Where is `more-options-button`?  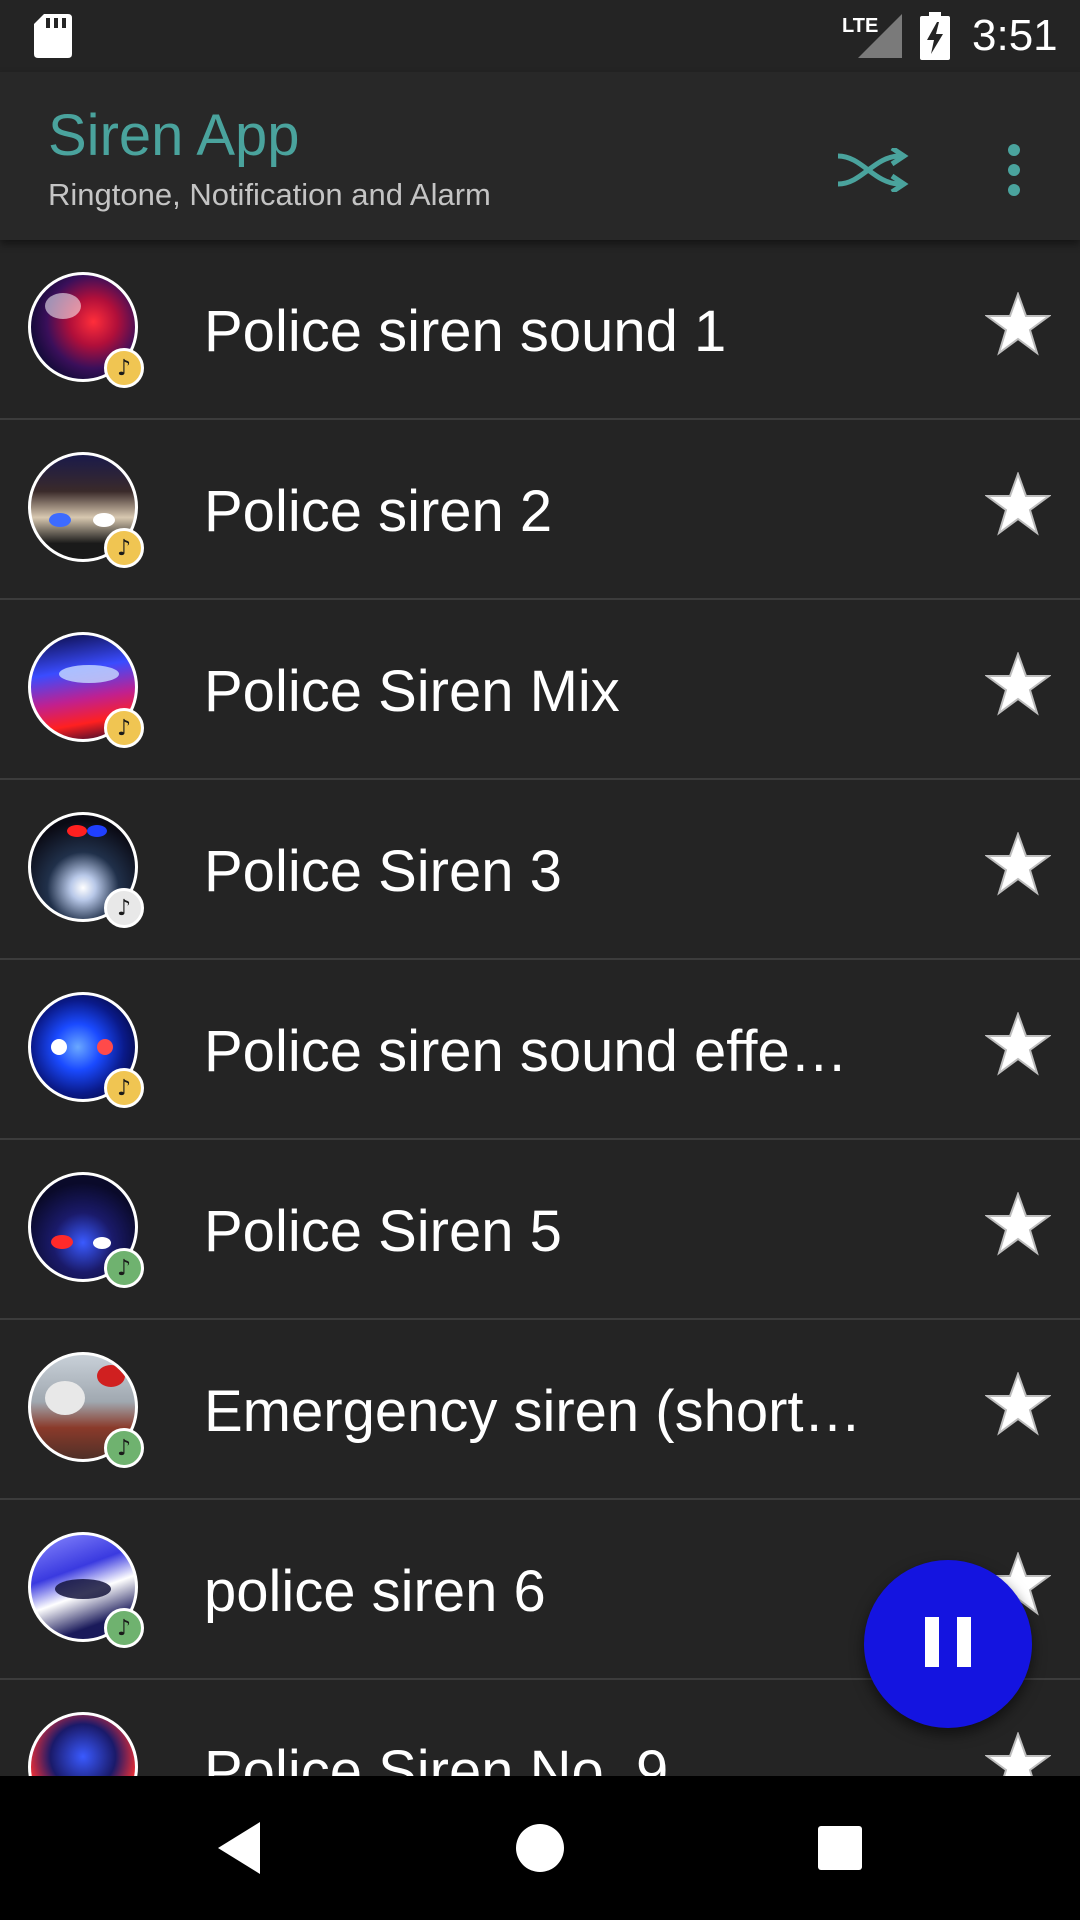
more-options-button is located at coordinates (1014, 172).